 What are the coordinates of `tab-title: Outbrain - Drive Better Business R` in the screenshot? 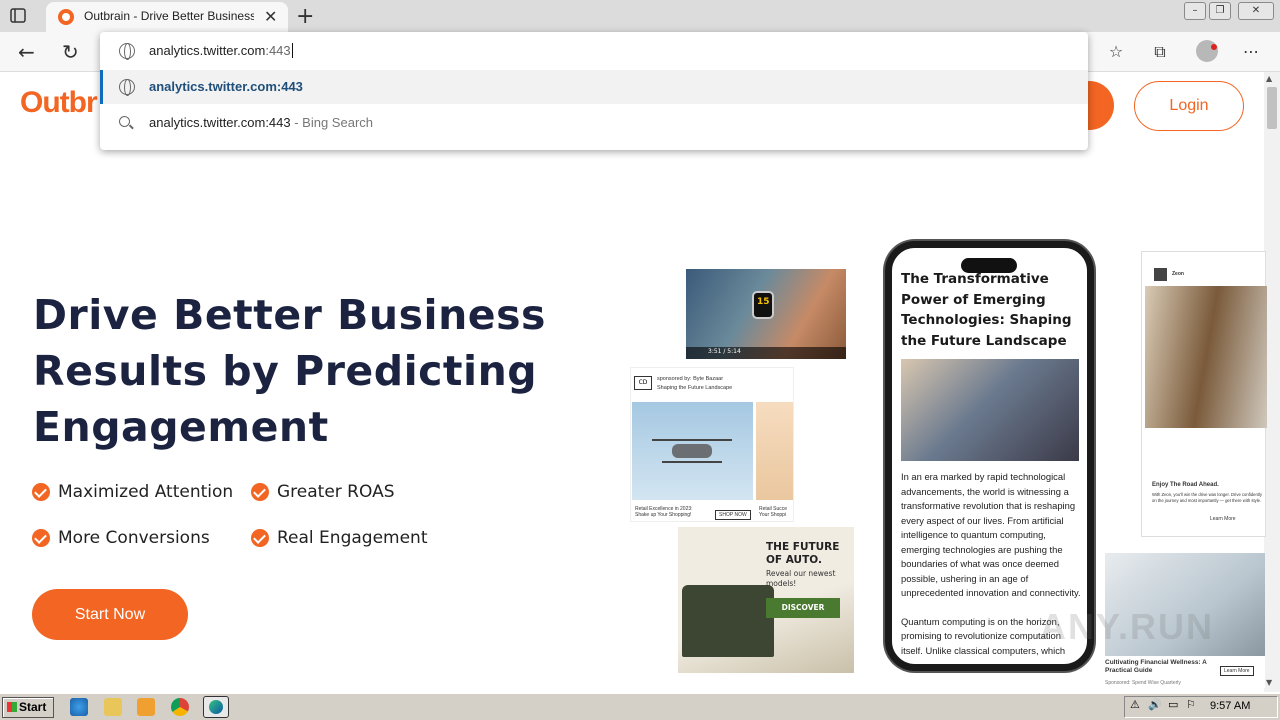 It's located at (169, 16).